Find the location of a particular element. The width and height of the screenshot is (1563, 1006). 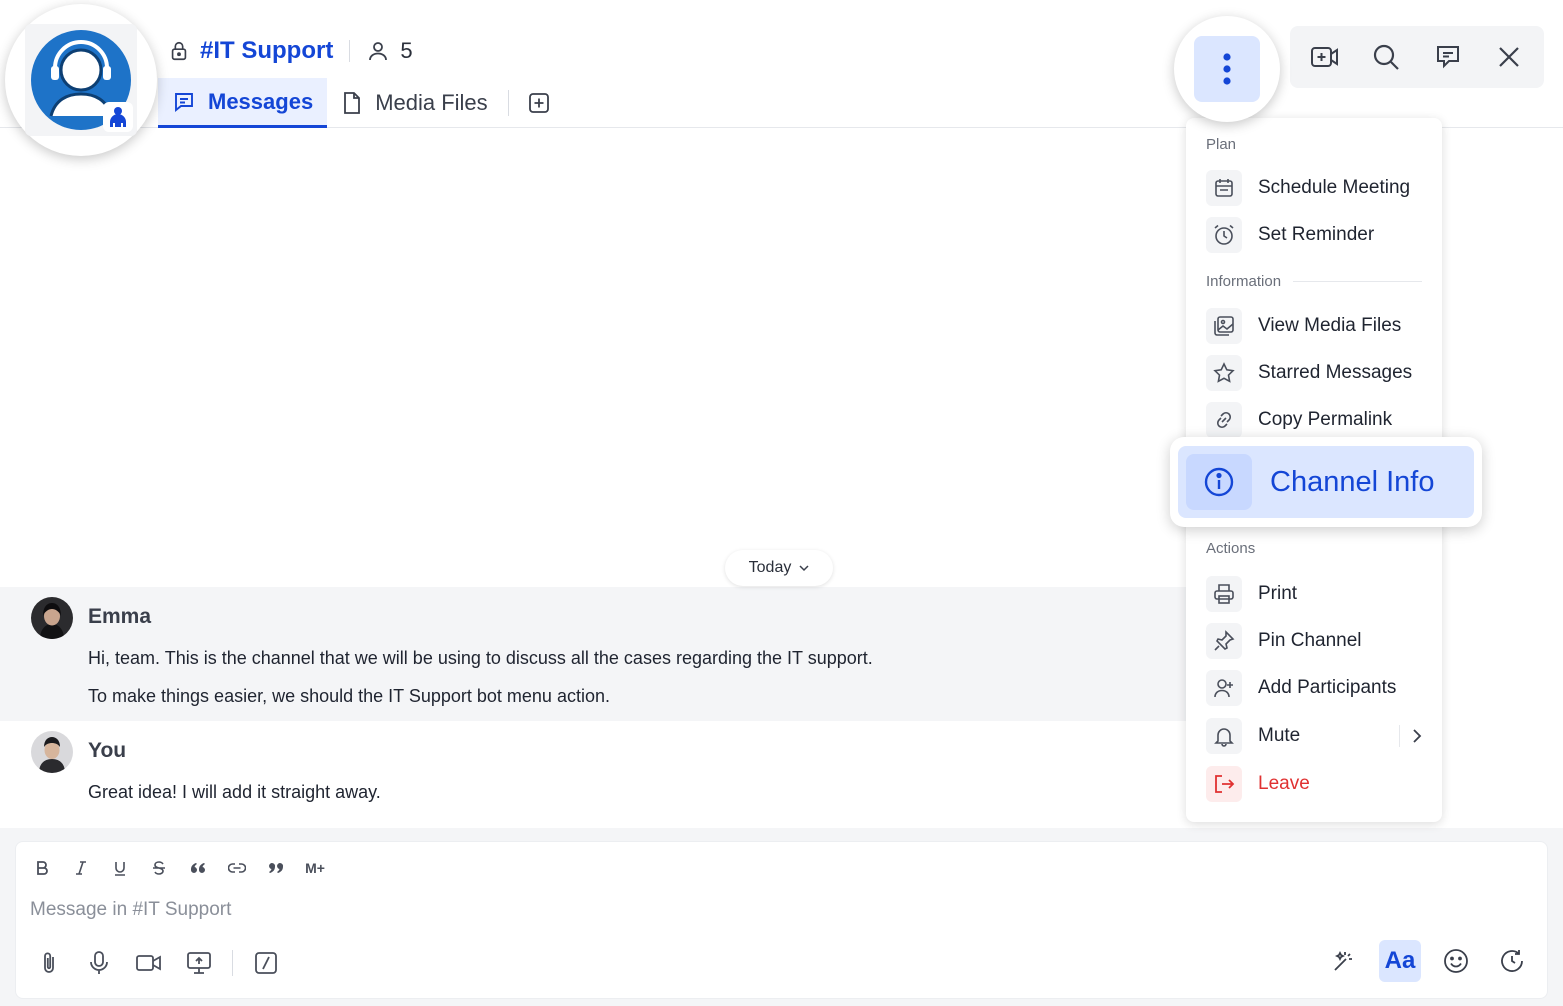

format-toolbar: M+ is located at coordinates (178, 868).